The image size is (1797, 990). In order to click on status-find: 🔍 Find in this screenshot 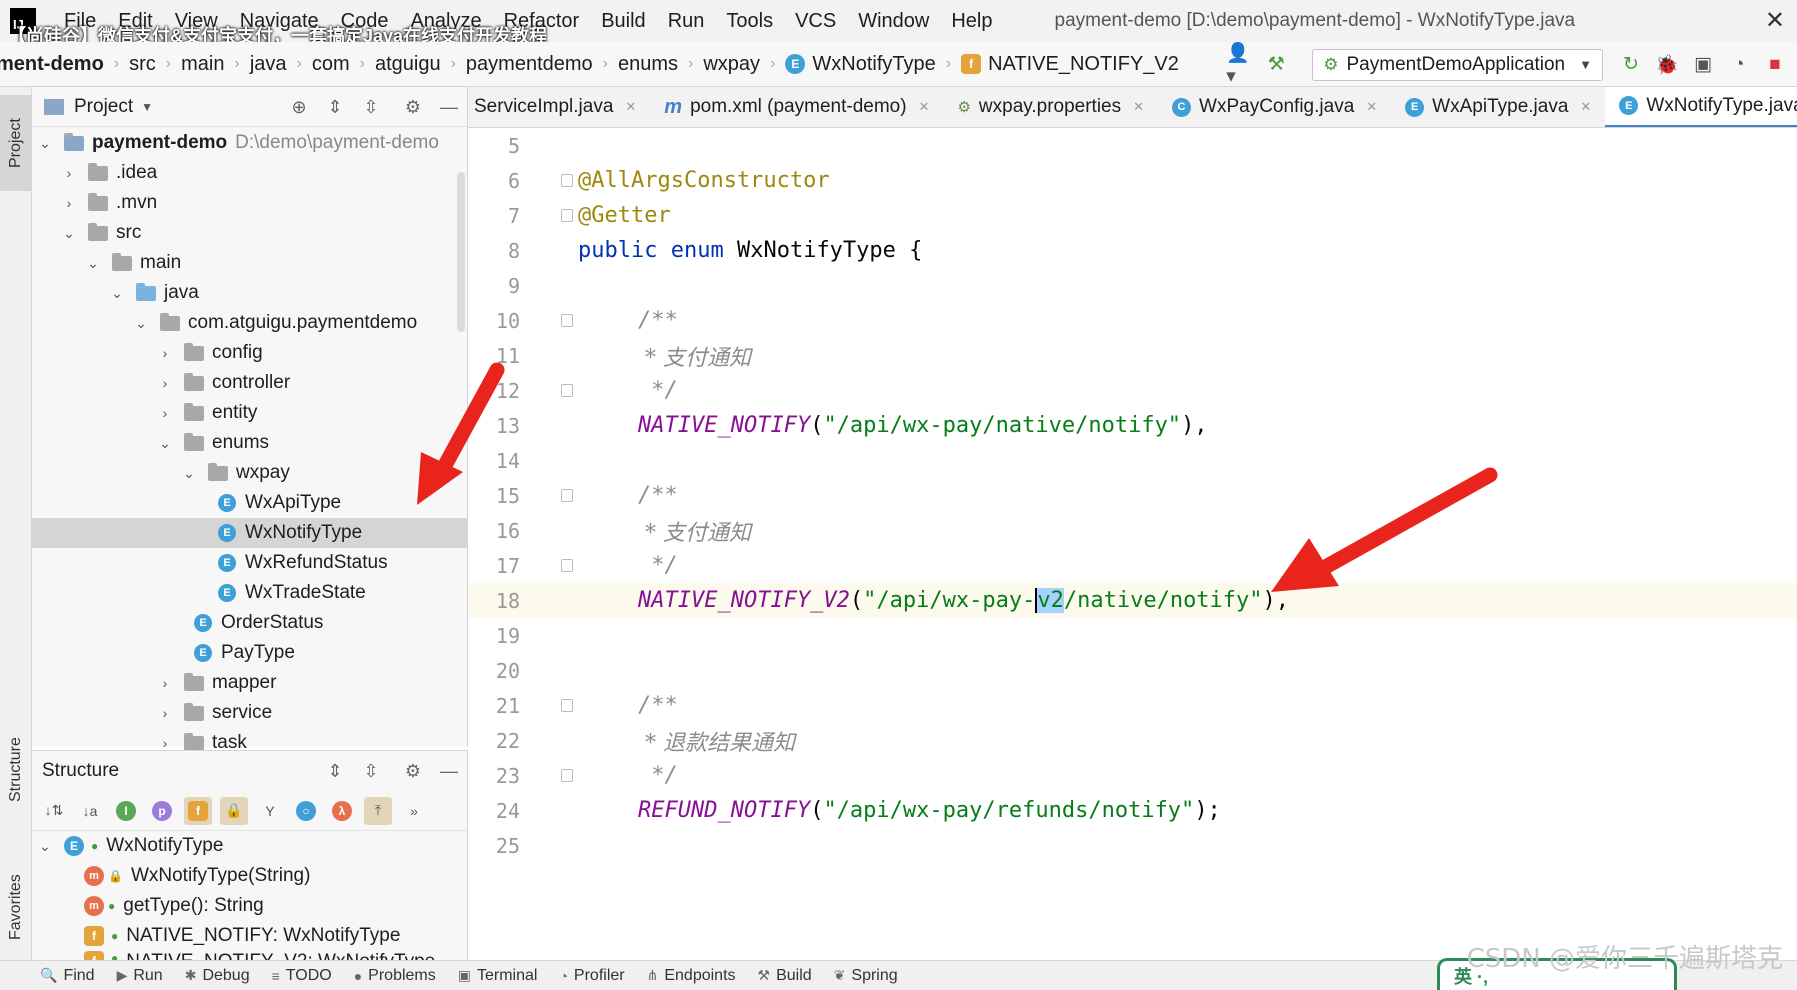, I will do `click(67, 976)`.